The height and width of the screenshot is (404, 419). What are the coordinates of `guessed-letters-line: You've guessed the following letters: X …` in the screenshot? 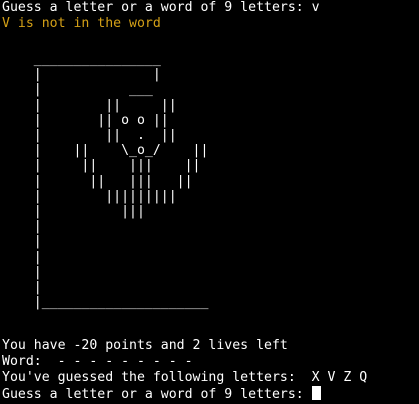 It's located at (185, 377).